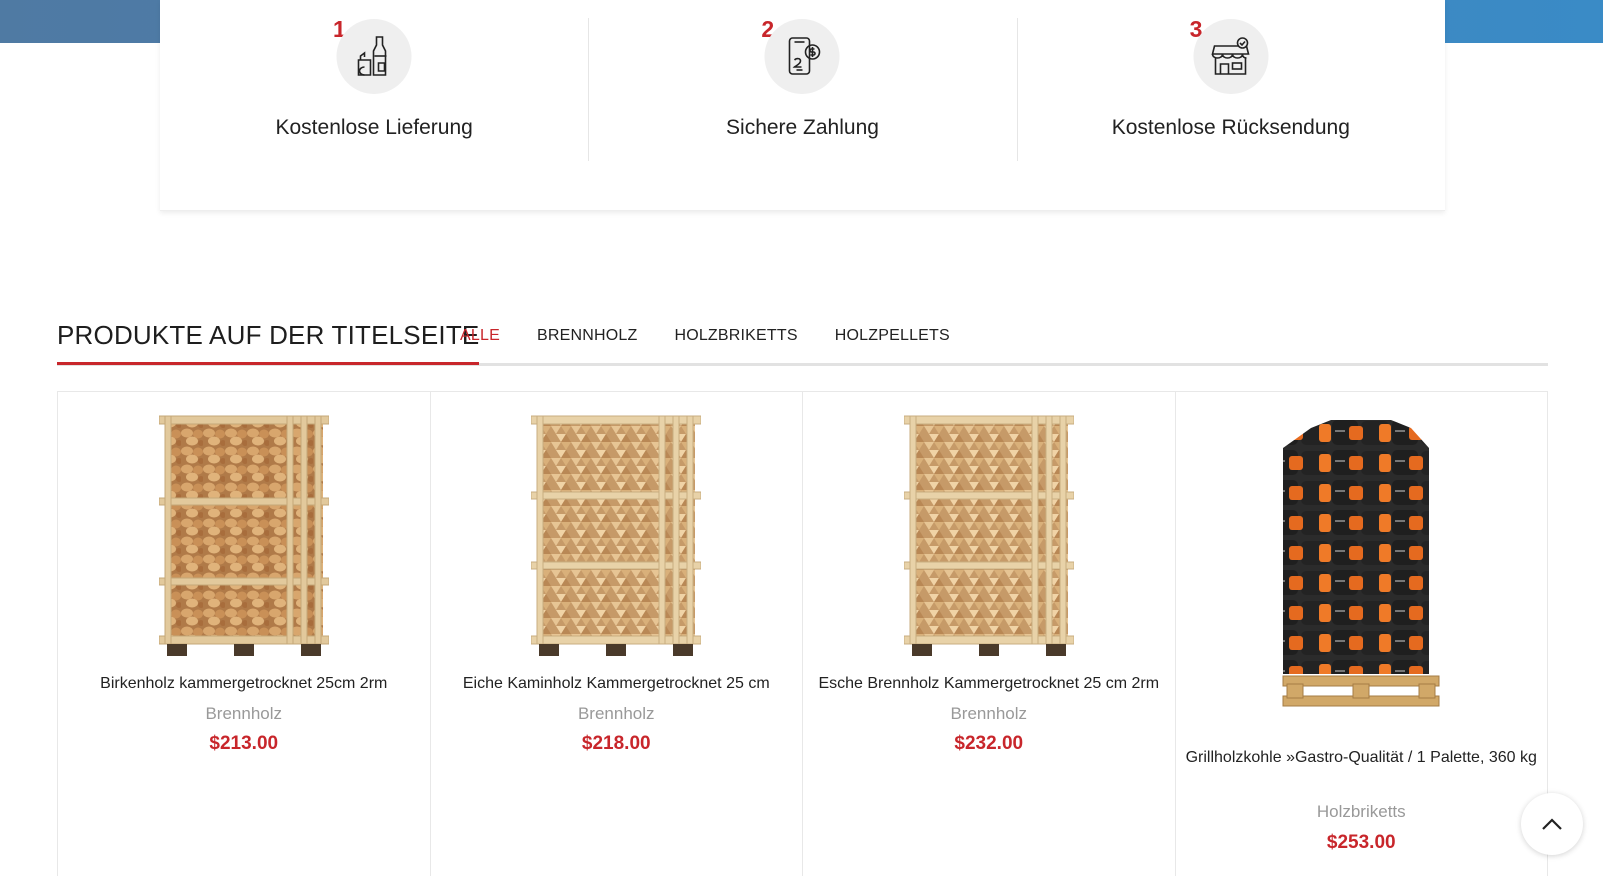 The height and width of the screenshot is (876, 1603). I want to click on product-price: $218.00, so click(616, 743).